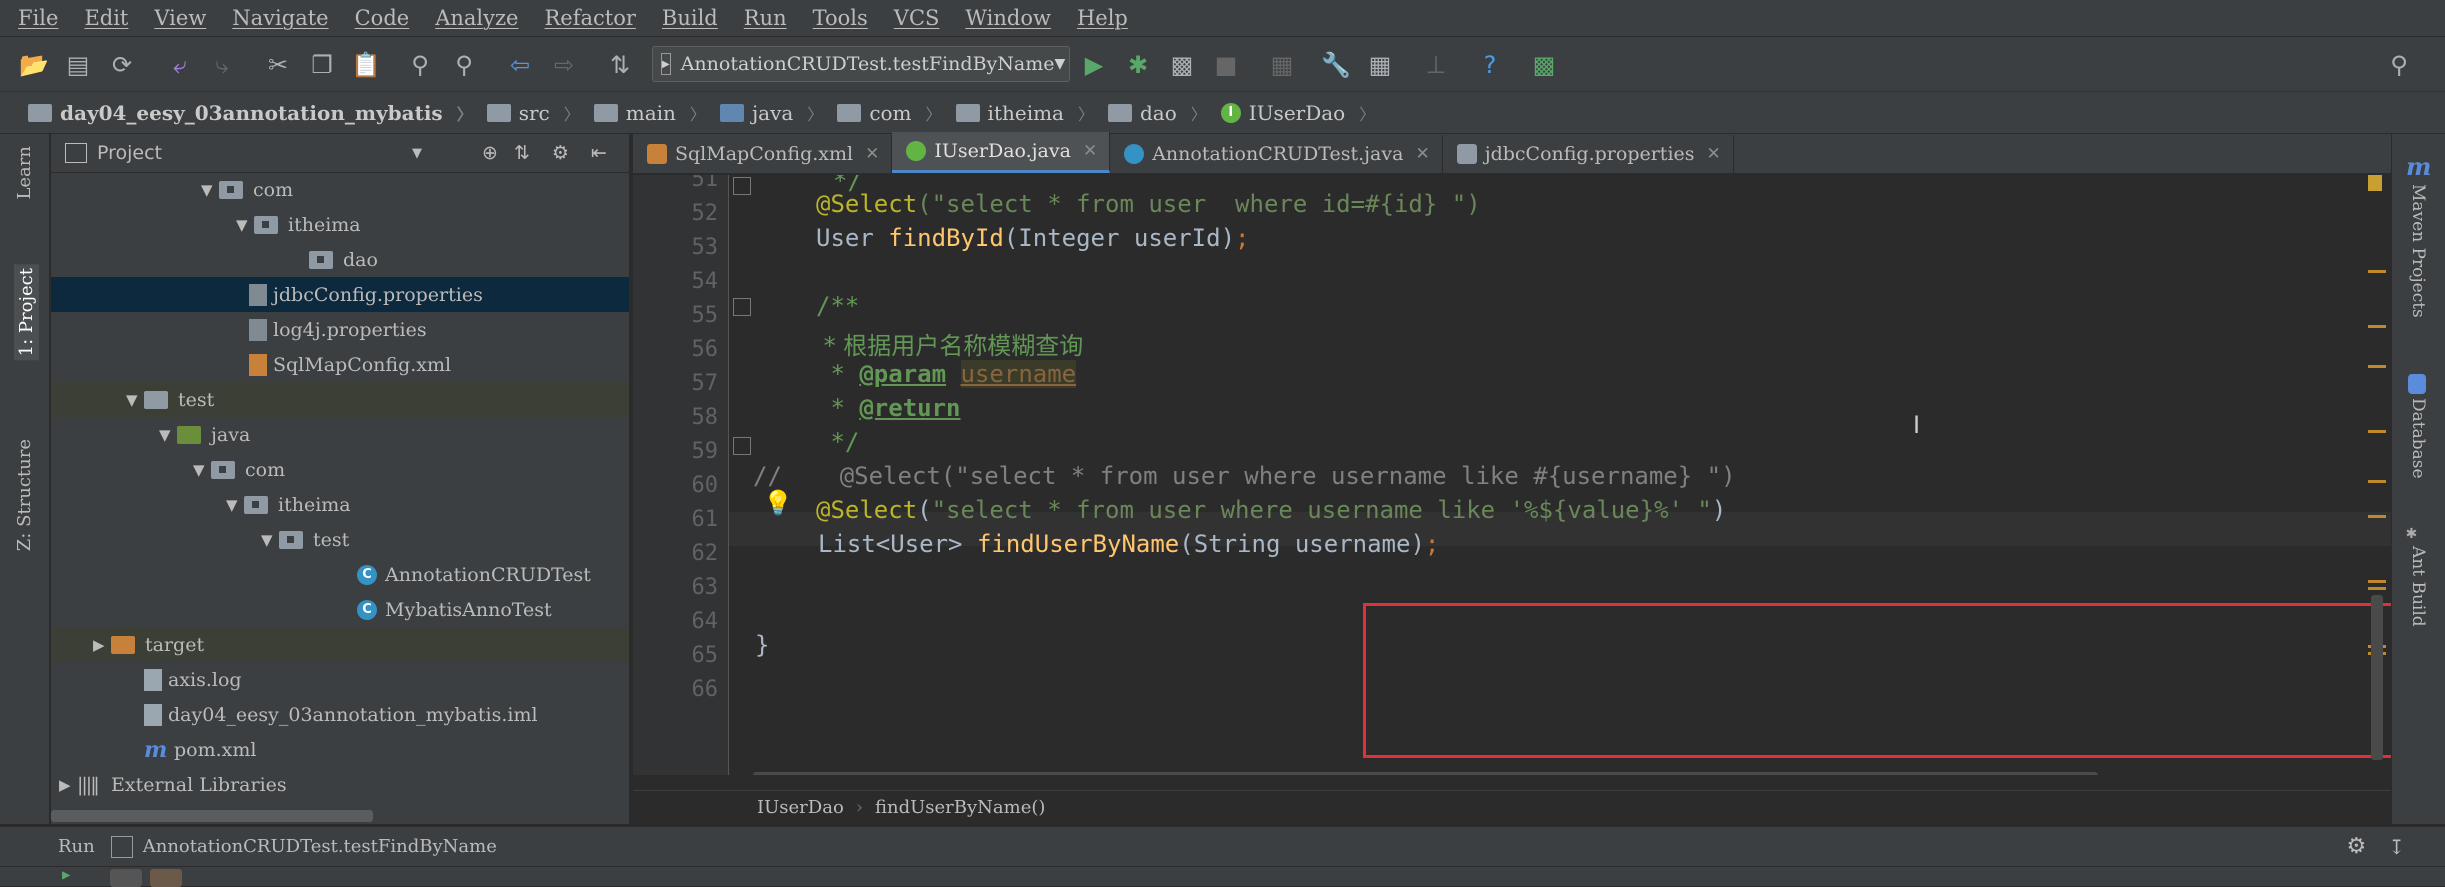  I want to click on sdk-icon: ⊥, so click(1436, 65).